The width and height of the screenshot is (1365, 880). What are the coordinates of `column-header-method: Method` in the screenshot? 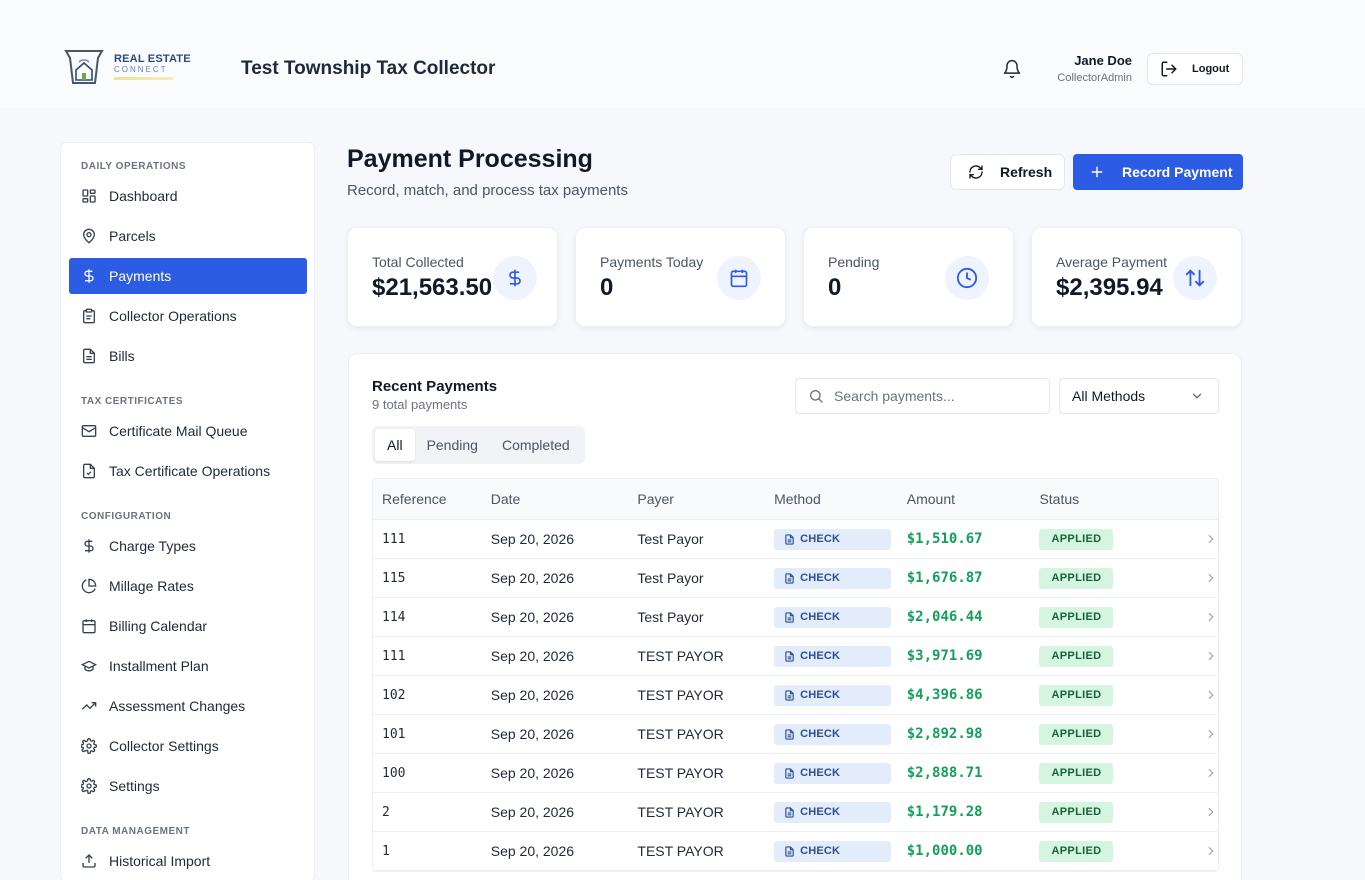 It's located at (840, 499).